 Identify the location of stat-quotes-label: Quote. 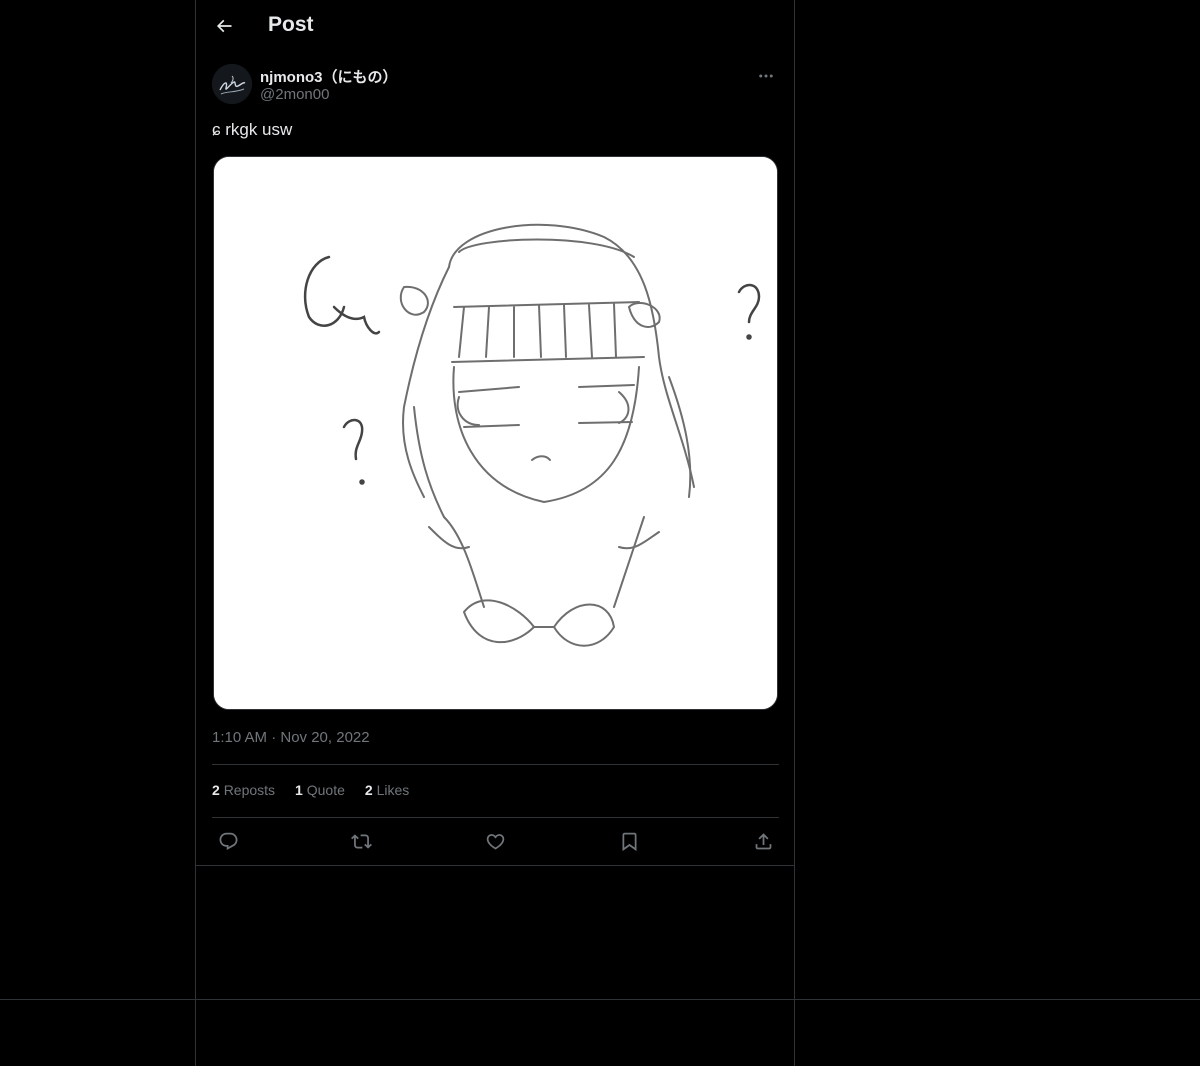
(325, 790).